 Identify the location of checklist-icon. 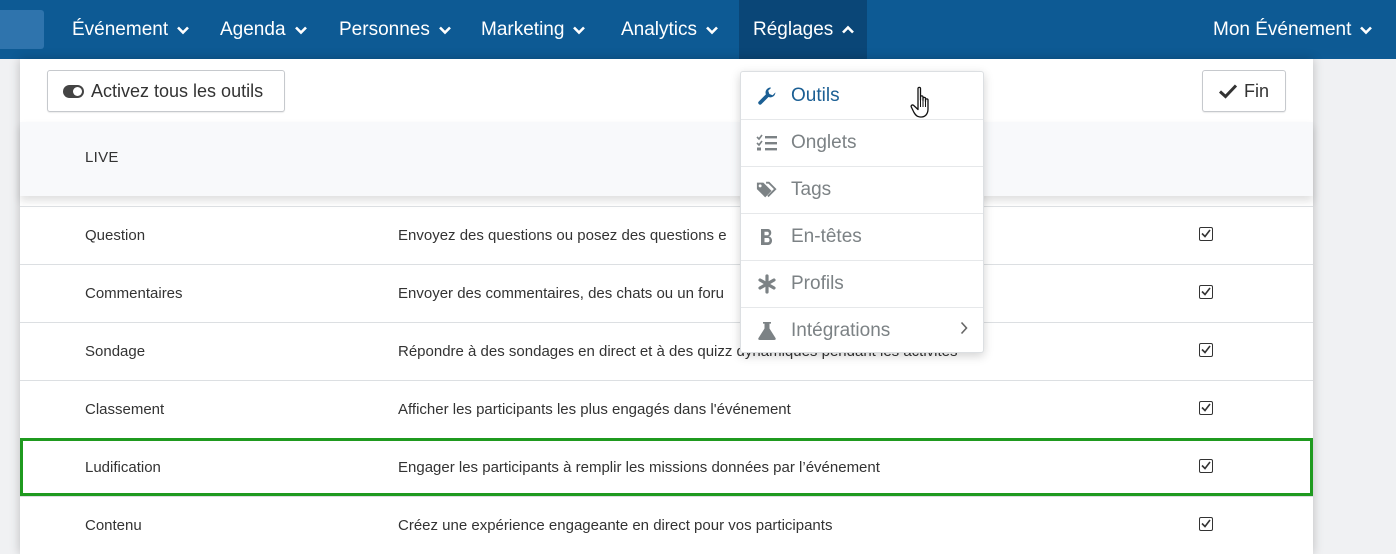
(767, 143).